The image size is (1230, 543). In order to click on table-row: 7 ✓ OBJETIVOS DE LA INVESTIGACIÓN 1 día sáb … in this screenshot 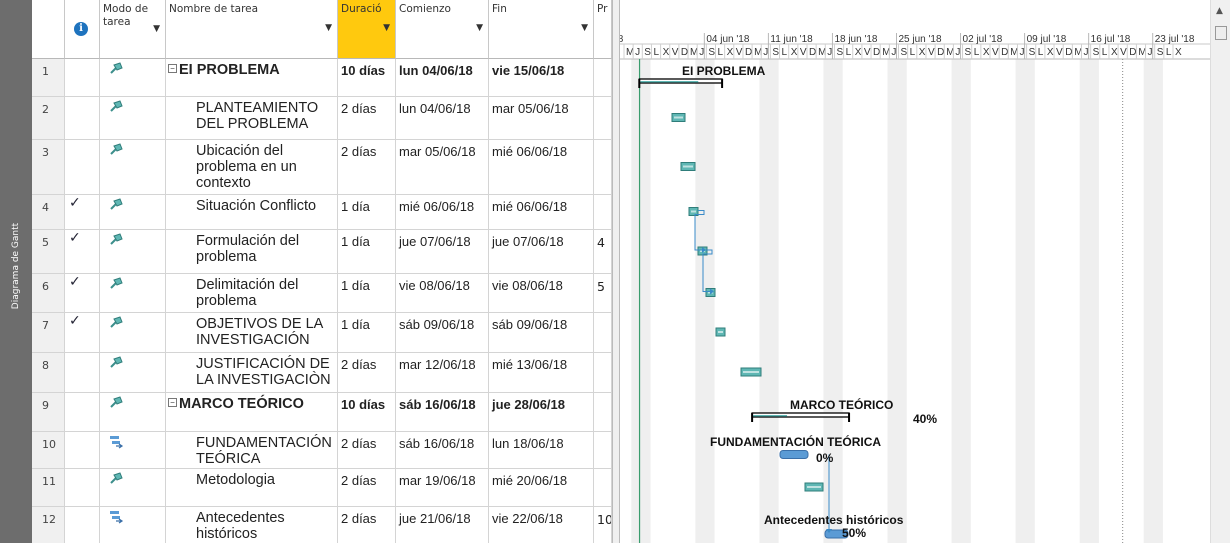, I will do `click(322, 333)`.